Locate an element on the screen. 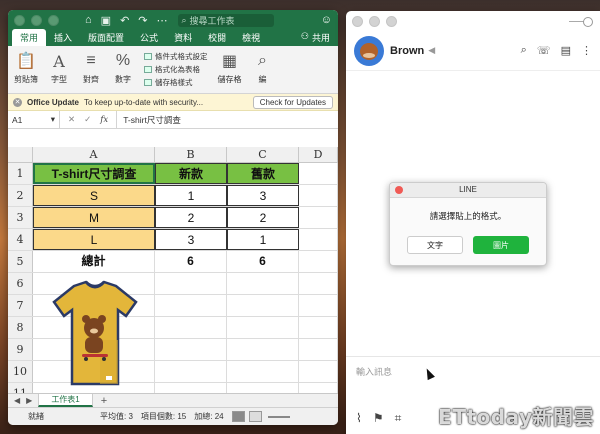  zoom-slider is located at coordinates (278, 416).